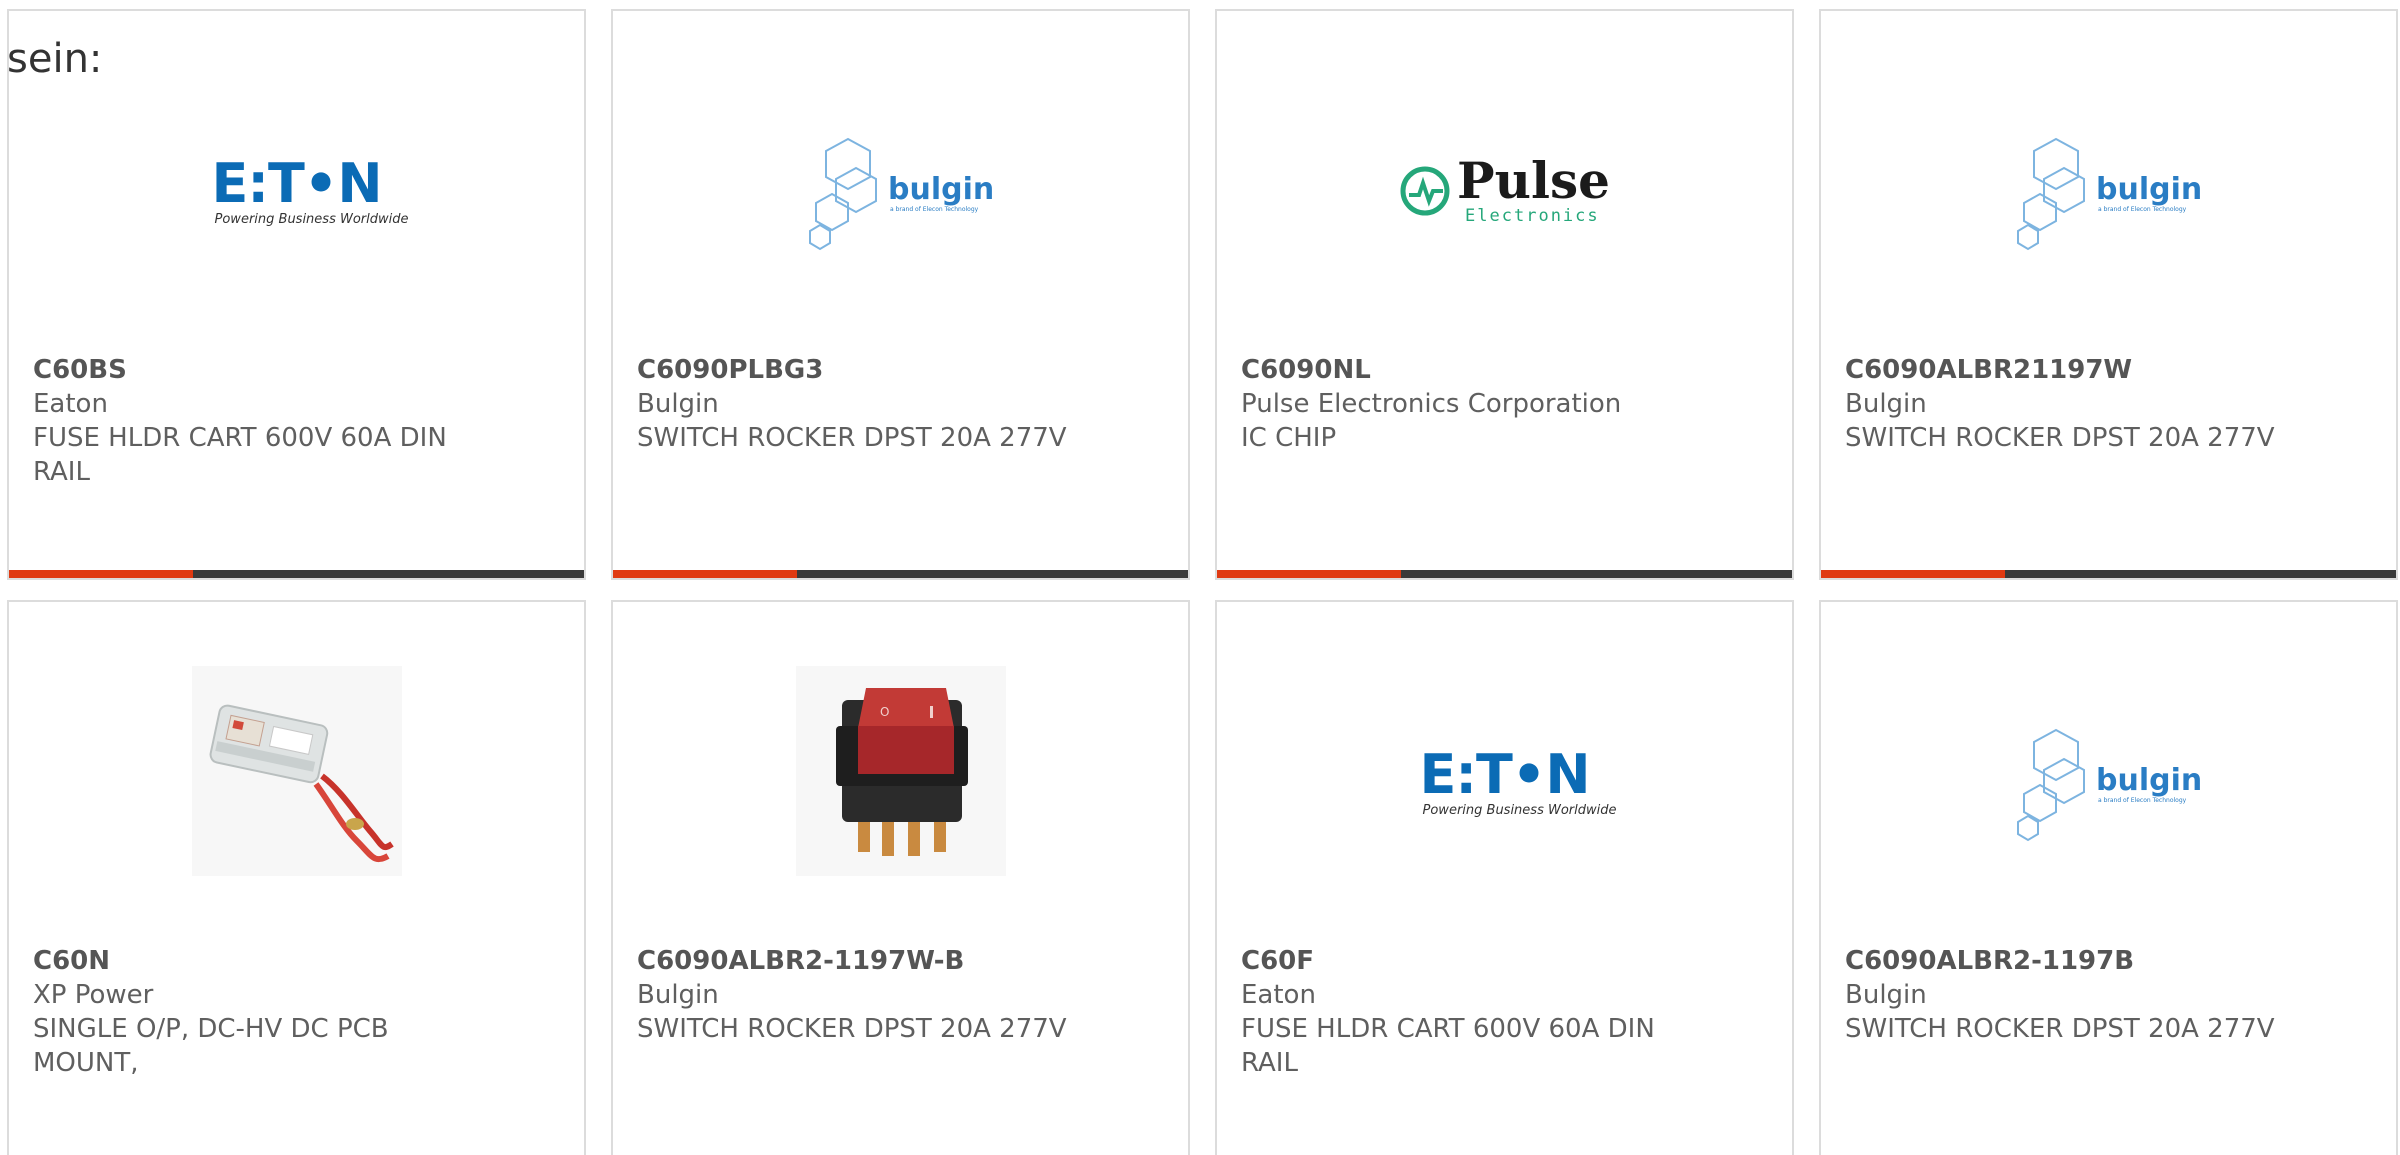 This screenshot has height=1155, width=2400. I want to click on intro-text: sein:, so click(55, 59).